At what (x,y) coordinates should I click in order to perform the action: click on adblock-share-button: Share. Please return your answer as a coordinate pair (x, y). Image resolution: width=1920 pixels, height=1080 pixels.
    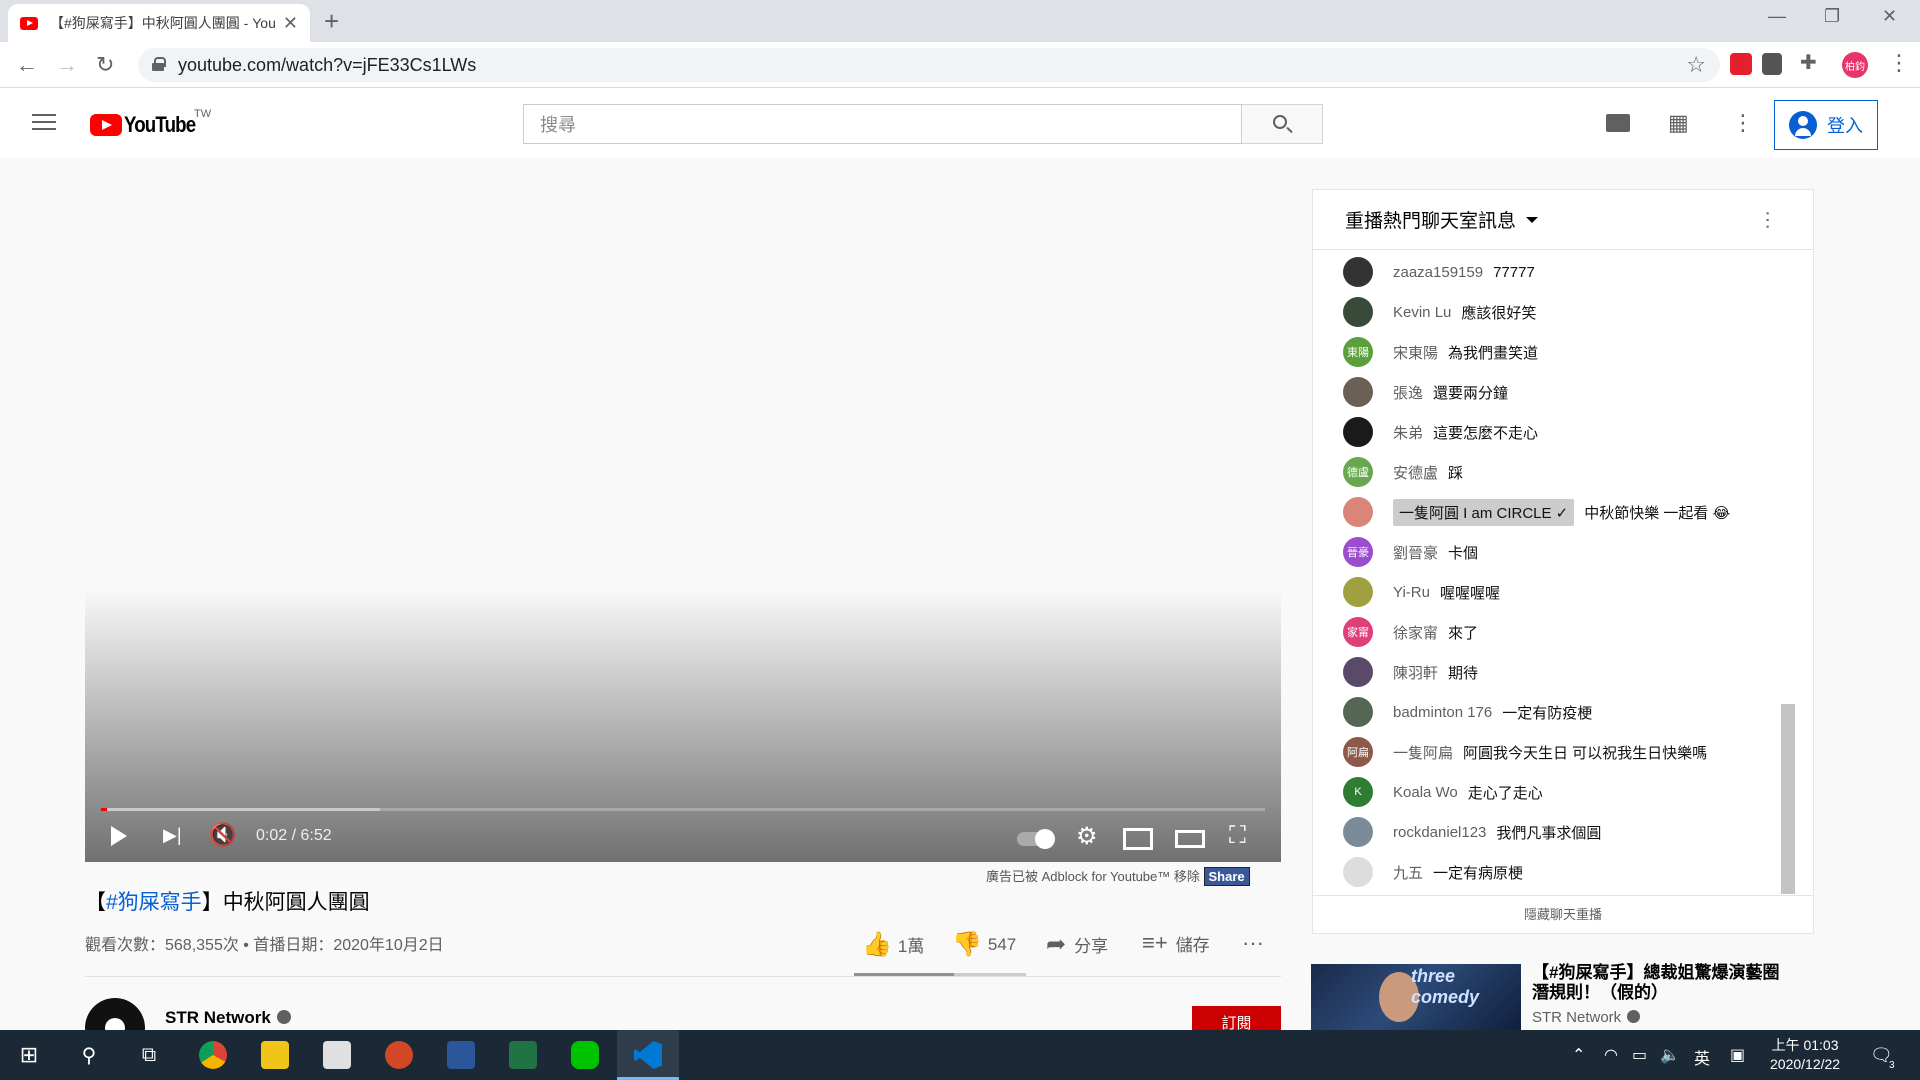
    Looking at the image, I should click on (1226, 876).